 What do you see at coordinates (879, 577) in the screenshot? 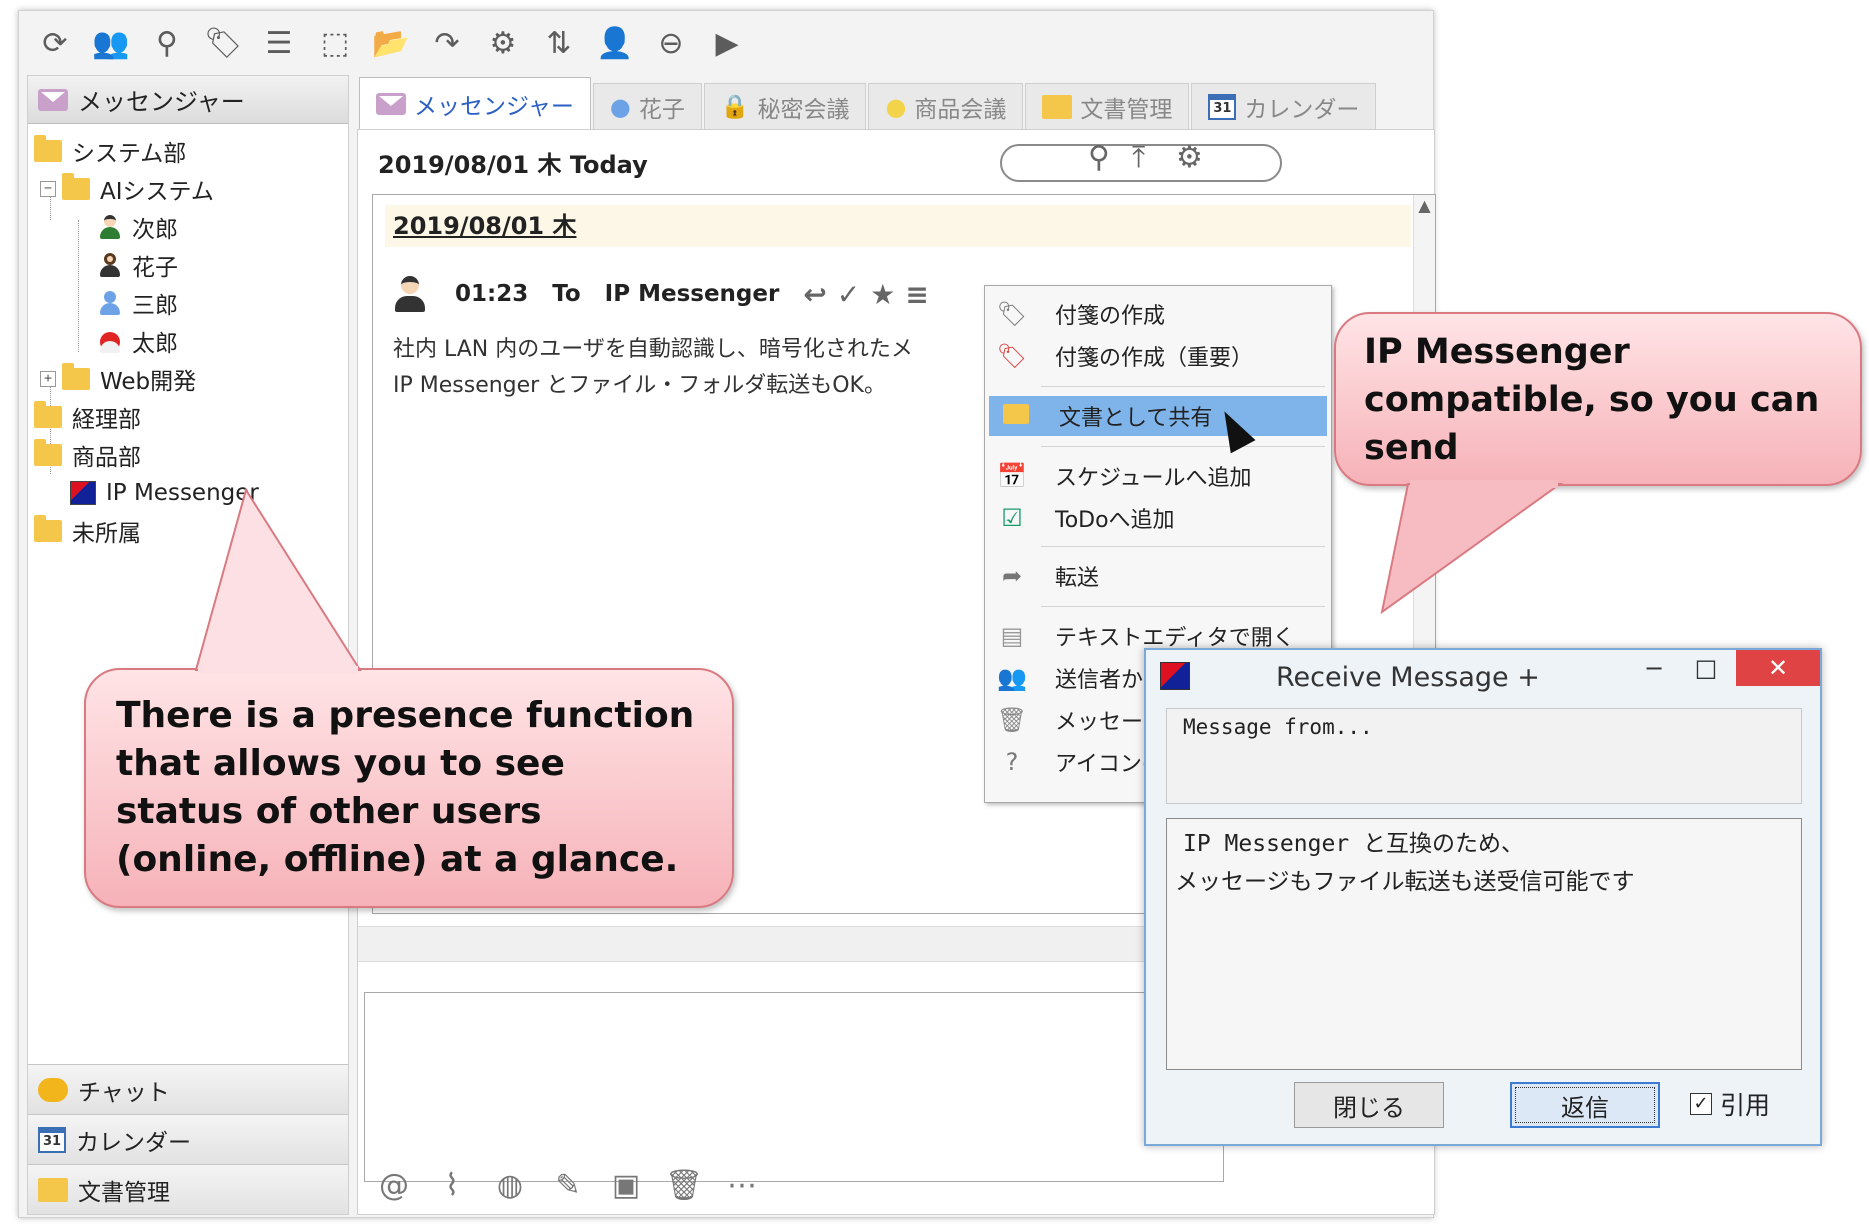
I see `callout-tails` at bounding box center [879, 577].